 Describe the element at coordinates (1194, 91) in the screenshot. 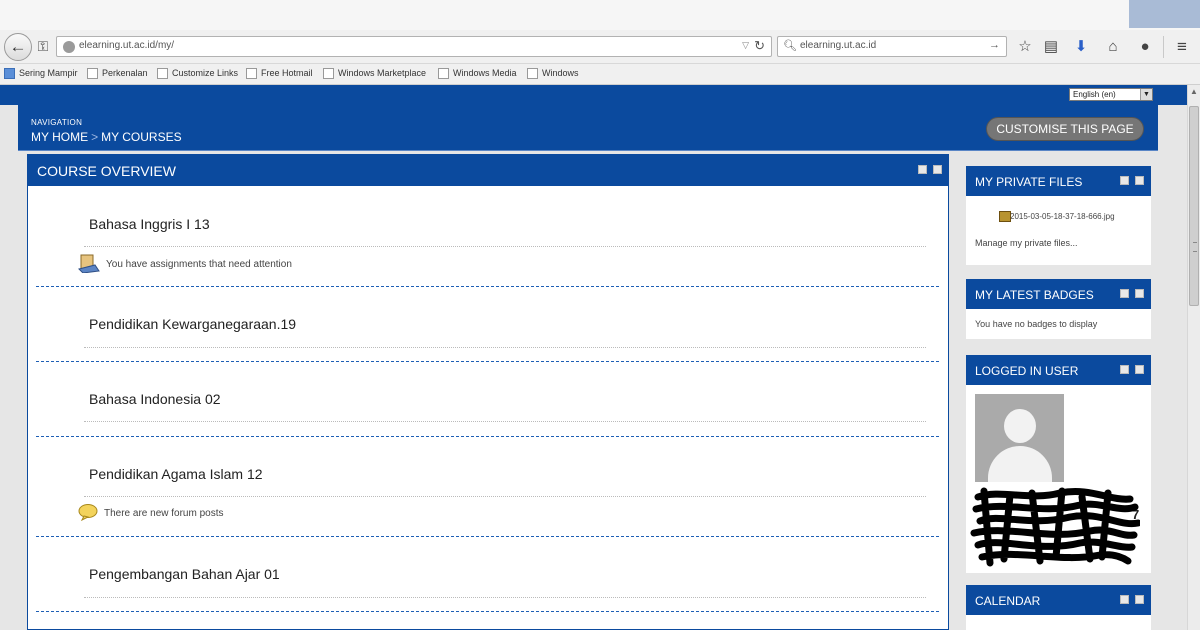

I see `scroll-up-icon: ▲` at that location.